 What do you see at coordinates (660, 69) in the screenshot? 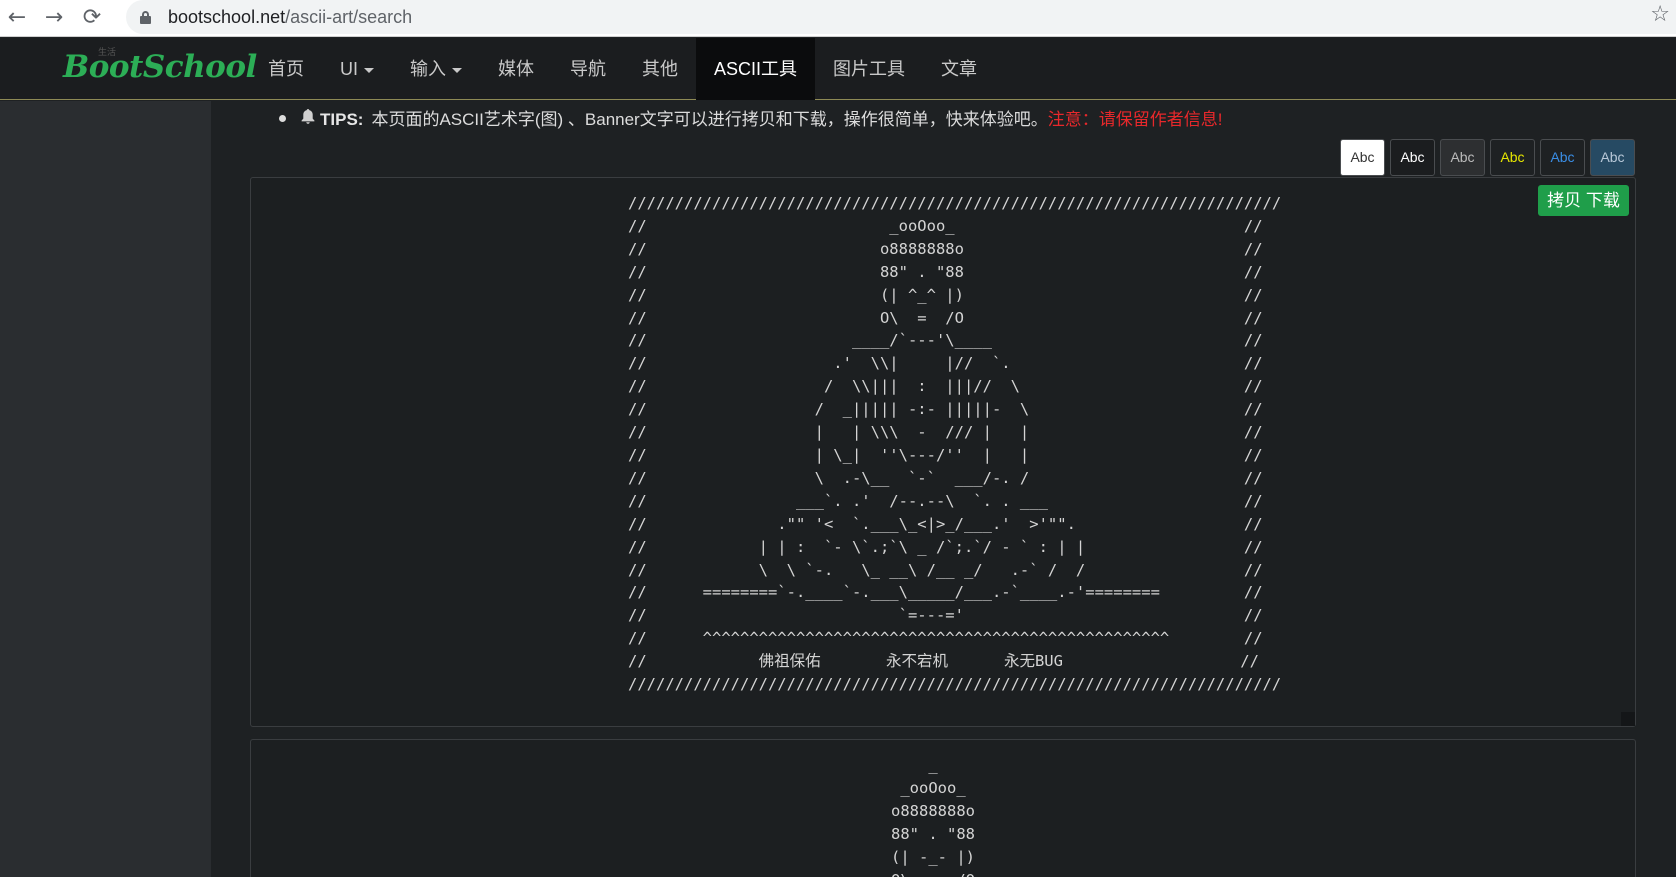
I see `nav-item-other: 其他` at bounding box center [660, 69].